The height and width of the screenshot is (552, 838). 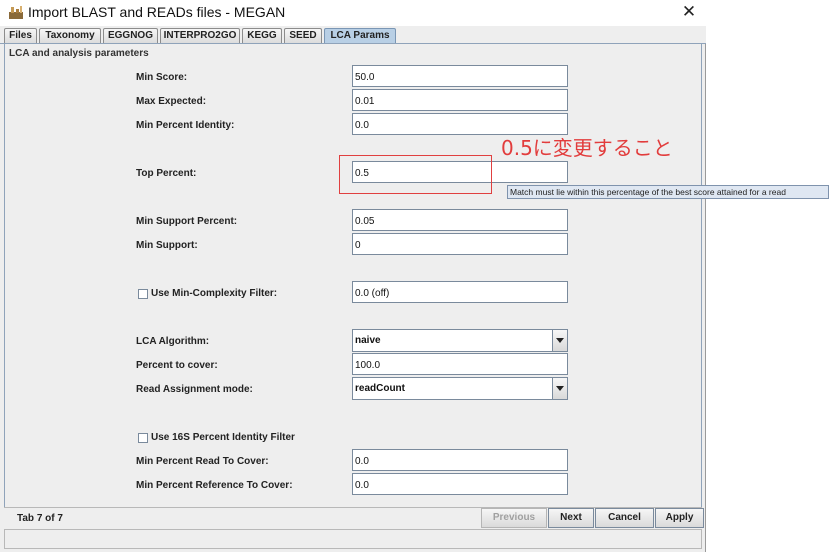 What do you see at coordinates (689, 12) in the screenshot?
I see `close-icon: ✕` at bounding box center [689, 12].